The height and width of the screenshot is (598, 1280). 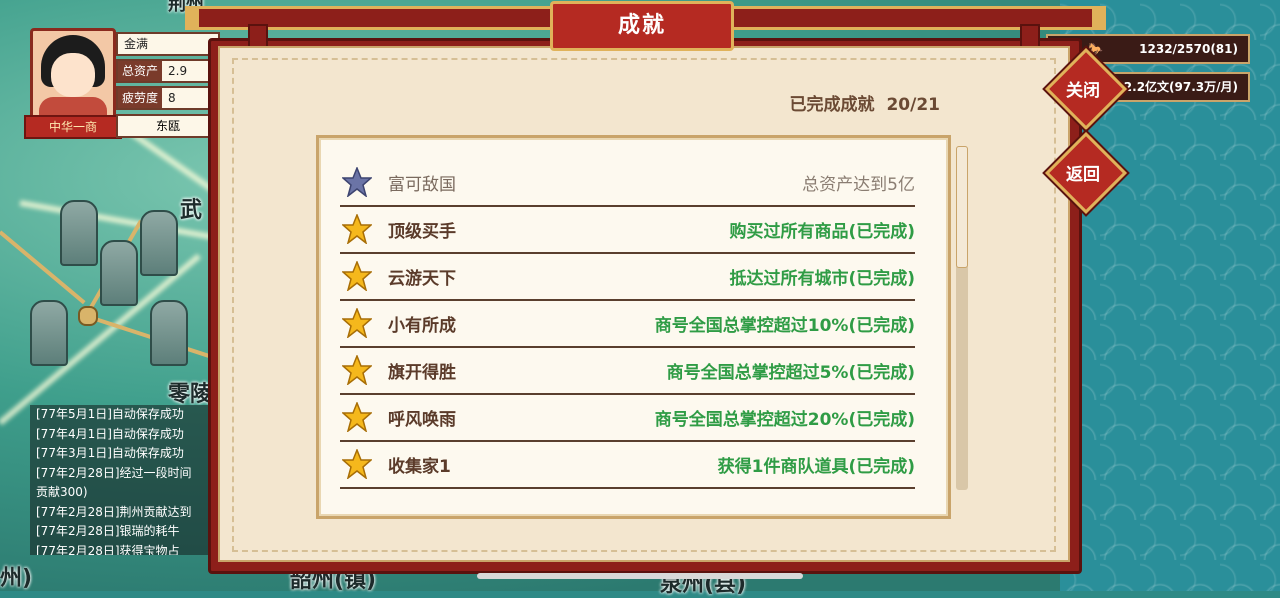 I want to click on log-line: 贡献300), so click(x=62, y=492).